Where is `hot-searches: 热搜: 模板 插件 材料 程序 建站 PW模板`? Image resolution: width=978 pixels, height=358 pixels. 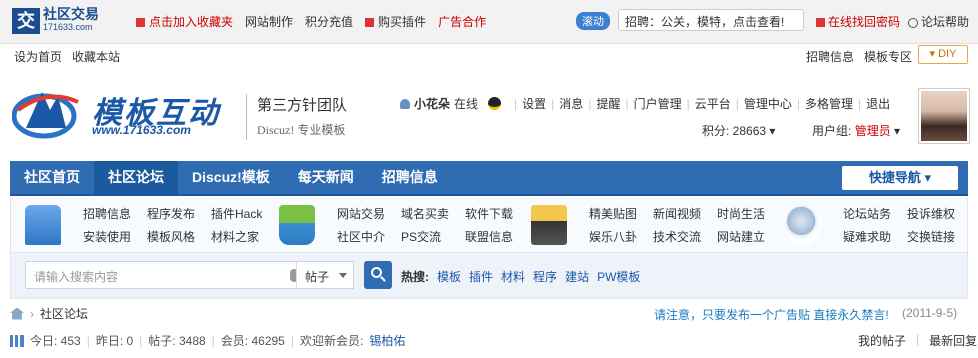
hot-searches: 热搜: 模板 插件 材料 程序 建站 PW模板 is located at coordinates (520, 276).